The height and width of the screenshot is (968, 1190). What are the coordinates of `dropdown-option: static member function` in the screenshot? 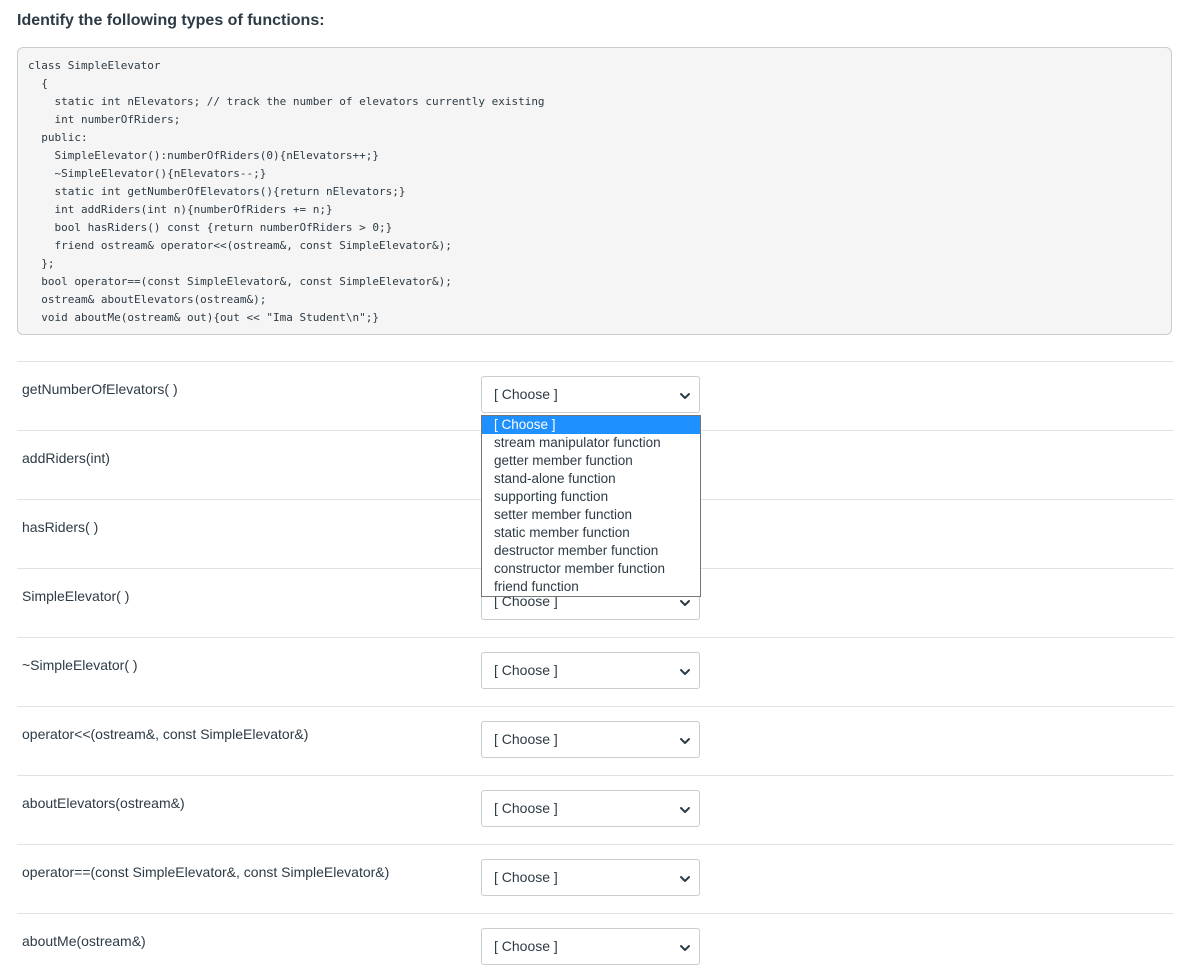 It's located at (591, 533).